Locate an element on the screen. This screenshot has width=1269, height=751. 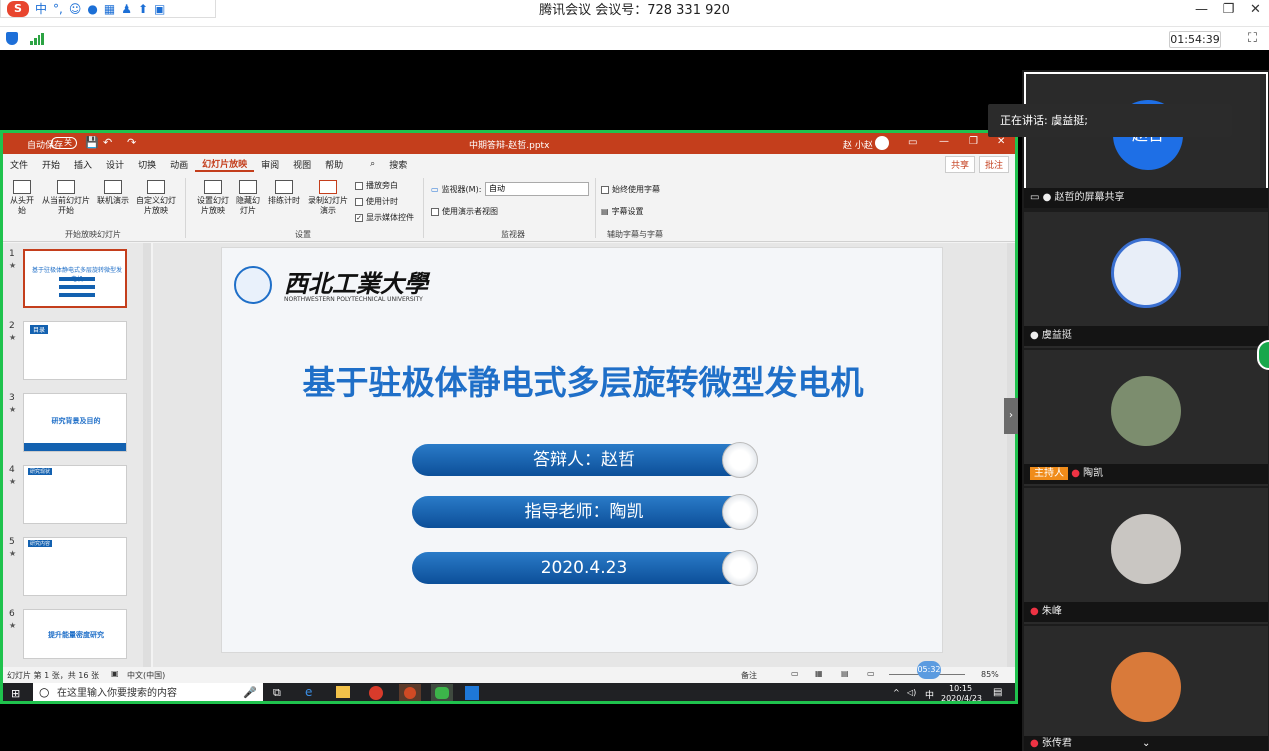
thumb-slide-2: 目录 is located at coordinates (75, 350).